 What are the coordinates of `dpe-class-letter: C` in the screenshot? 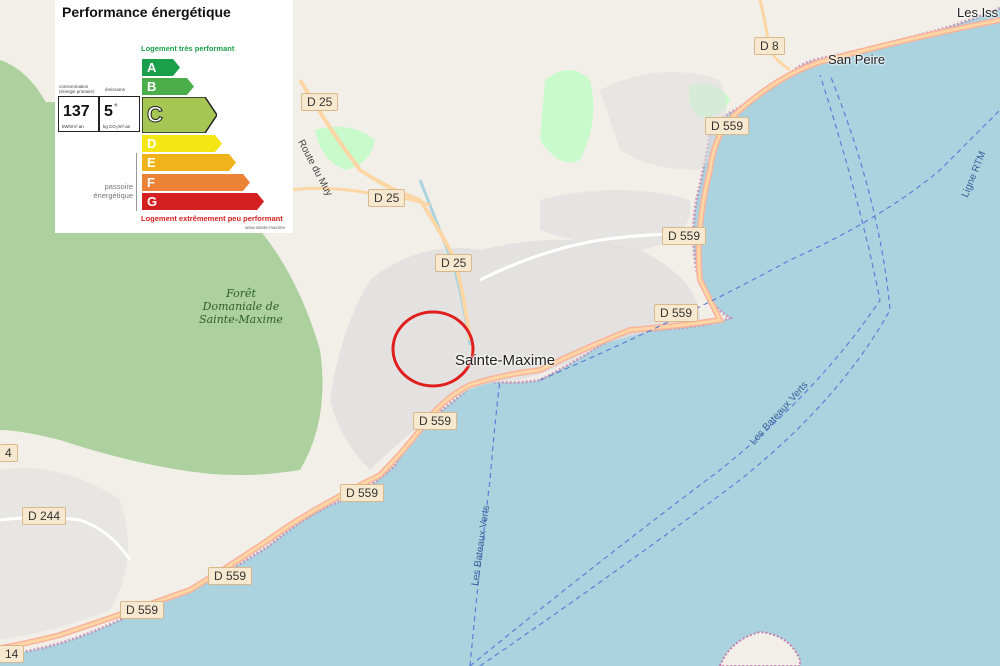 It's located at (155, 115).